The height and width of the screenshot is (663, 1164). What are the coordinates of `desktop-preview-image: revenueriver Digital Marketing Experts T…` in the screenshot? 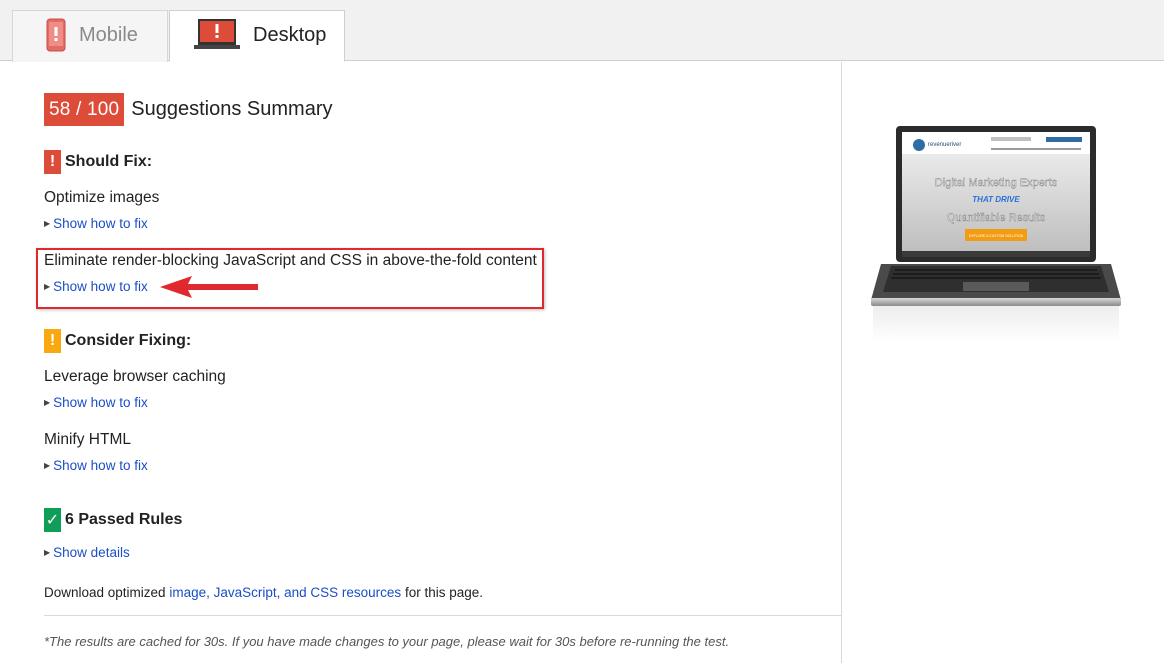 It's located at (997, 236).